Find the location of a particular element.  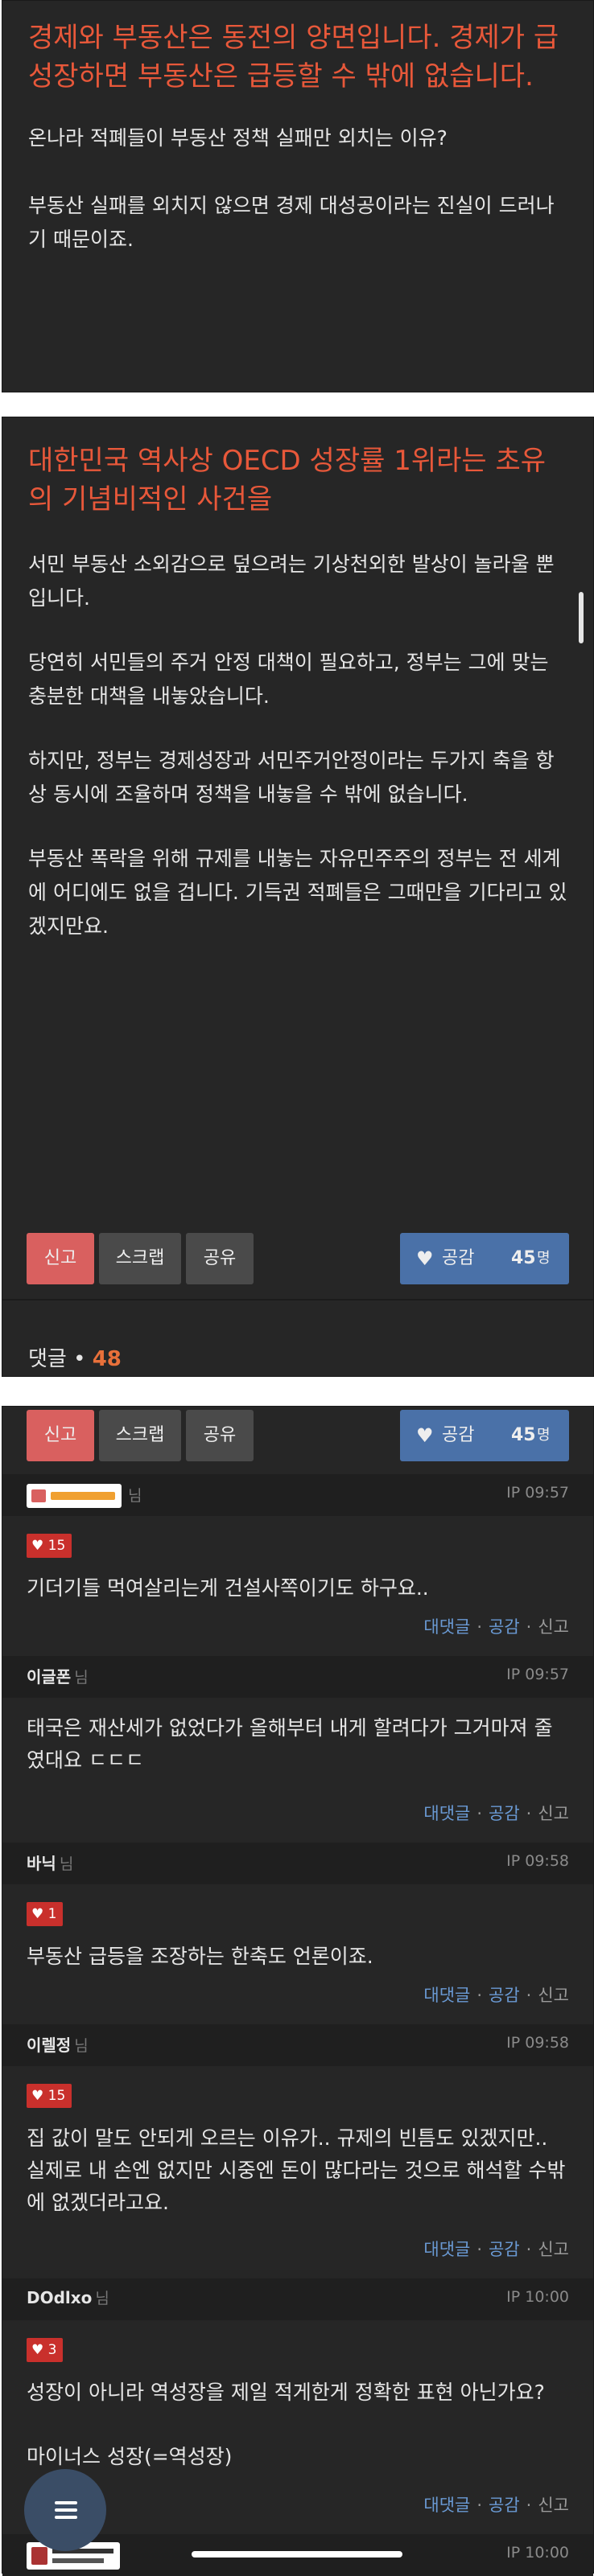

divider is located at coordinates (297, 1299).